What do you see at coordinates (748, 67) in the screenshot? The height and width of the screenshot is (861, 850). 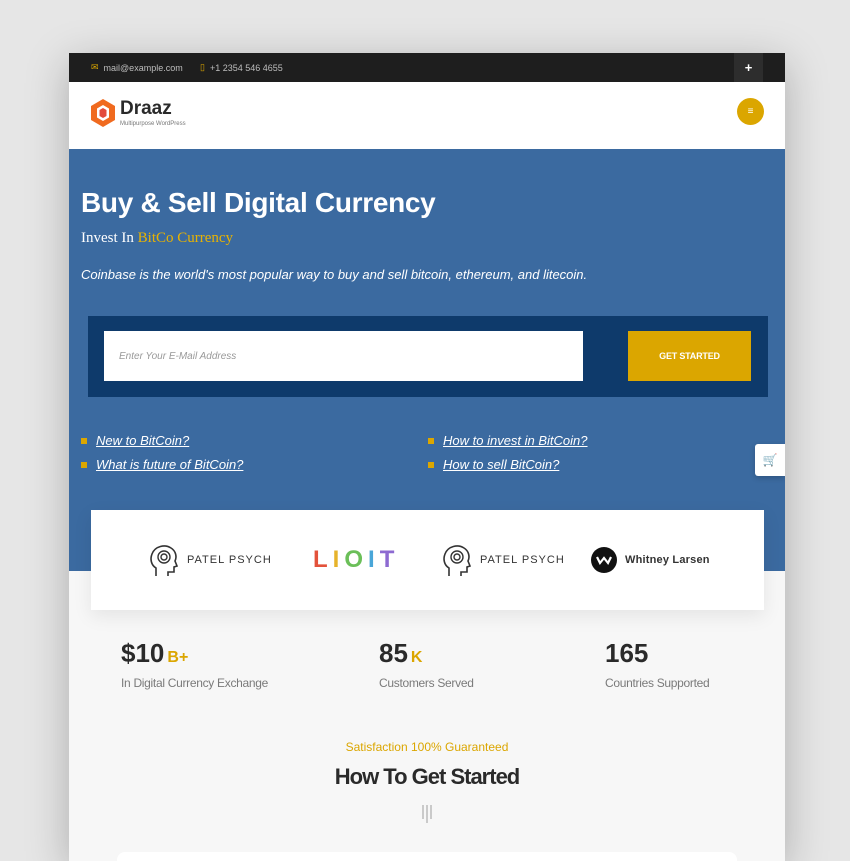 I see `plus-button: +` at bounding box center [748, 67].